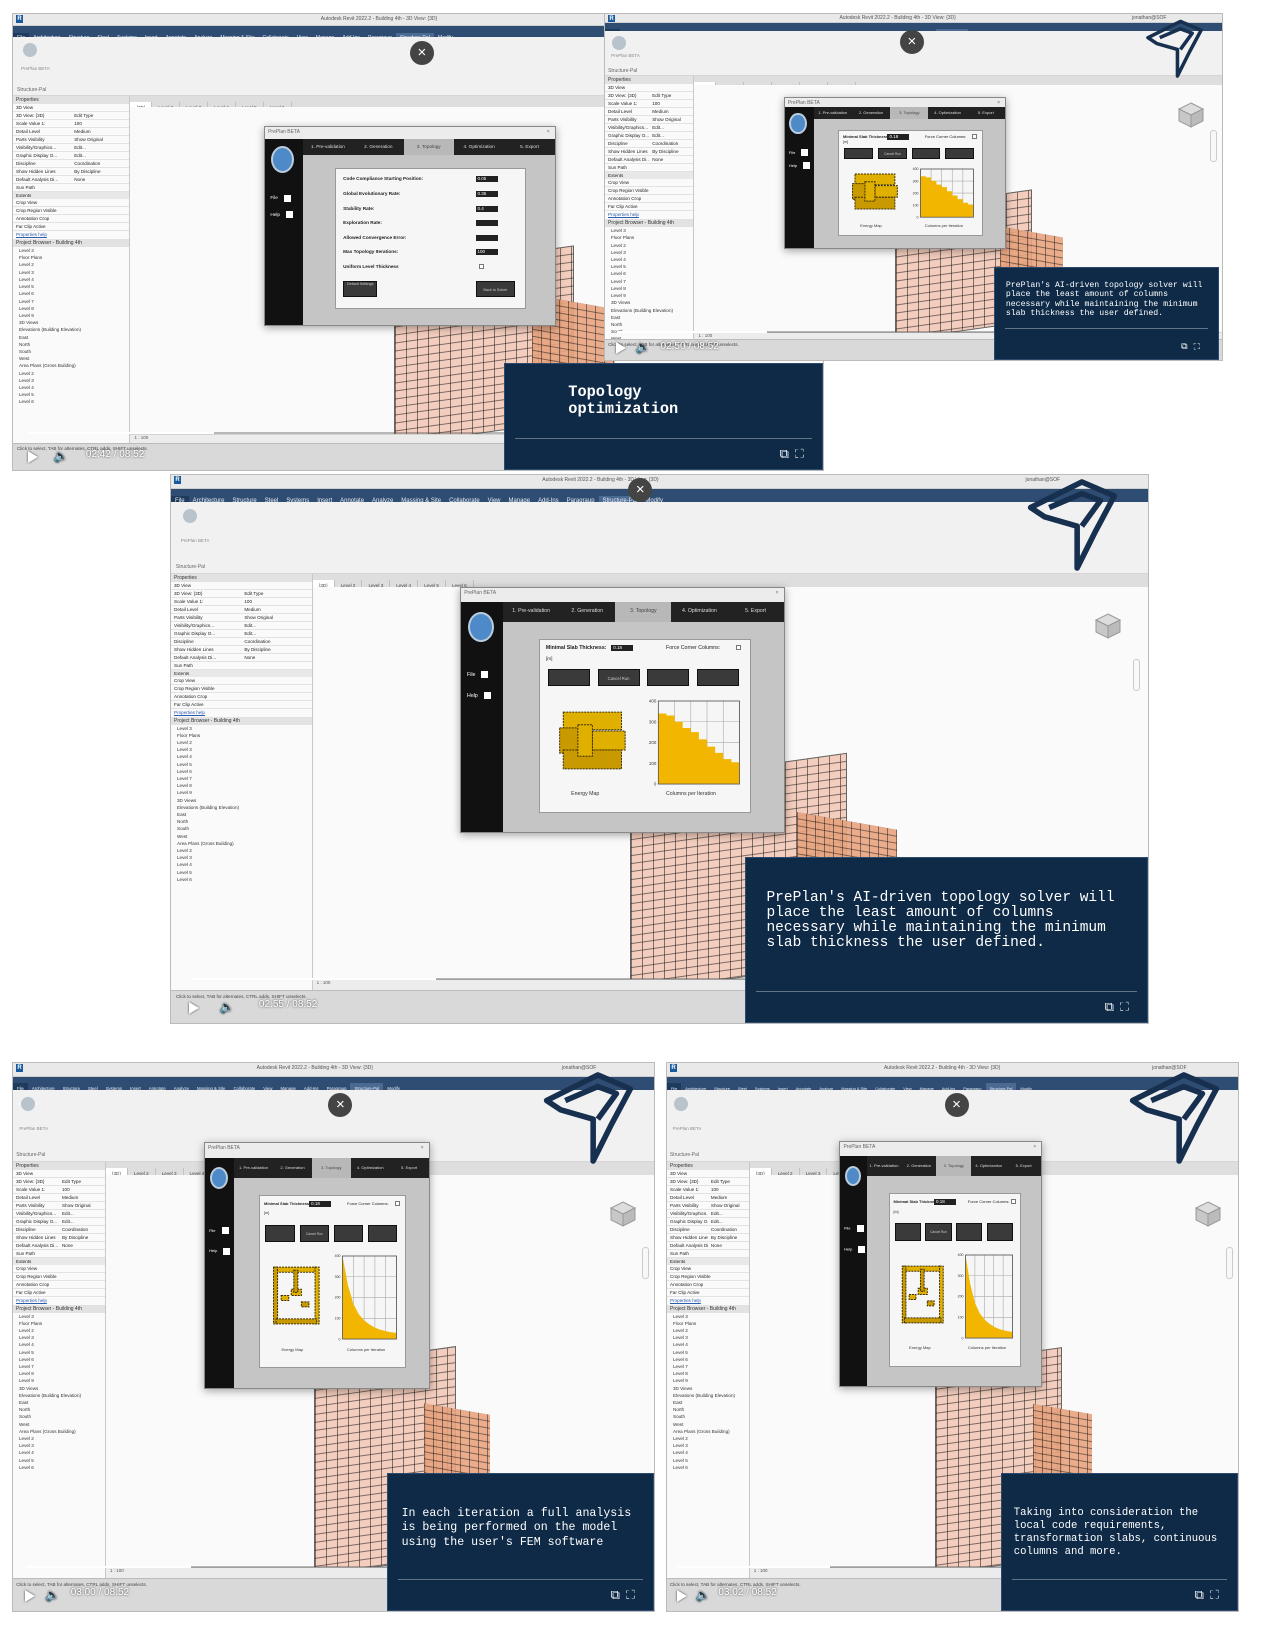  Describe the element at coordinates (708, 1388) in the screenshot. I see `browser-item: 3D Views` at that location.